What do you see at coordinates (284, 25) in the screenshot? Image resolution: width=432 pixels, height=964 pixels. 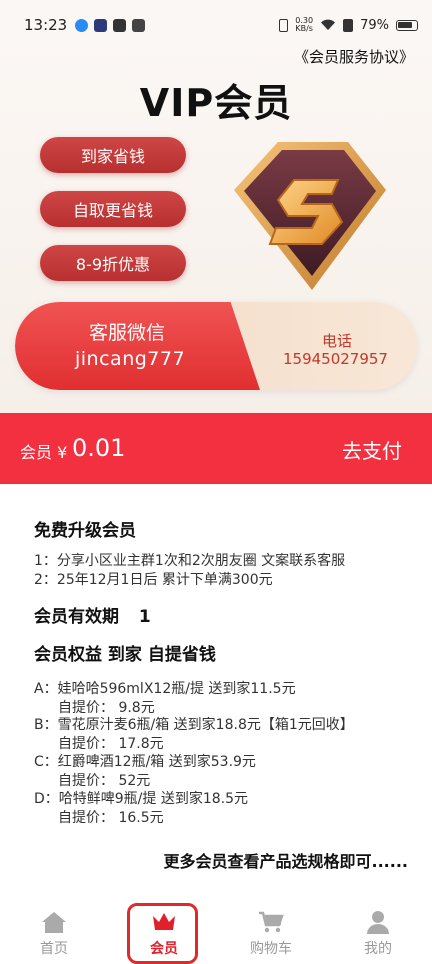 I see `vibrate-icon` at bounding box center [284, 25].